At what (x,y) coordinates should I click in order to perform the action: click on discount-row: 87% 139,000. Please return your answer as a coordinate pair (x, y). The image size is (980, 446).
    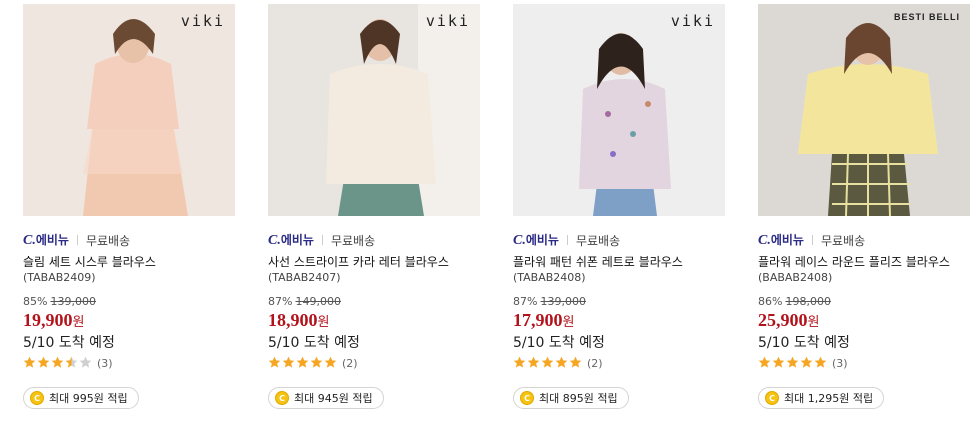
    Looking at the image, I should click on (619, 302).